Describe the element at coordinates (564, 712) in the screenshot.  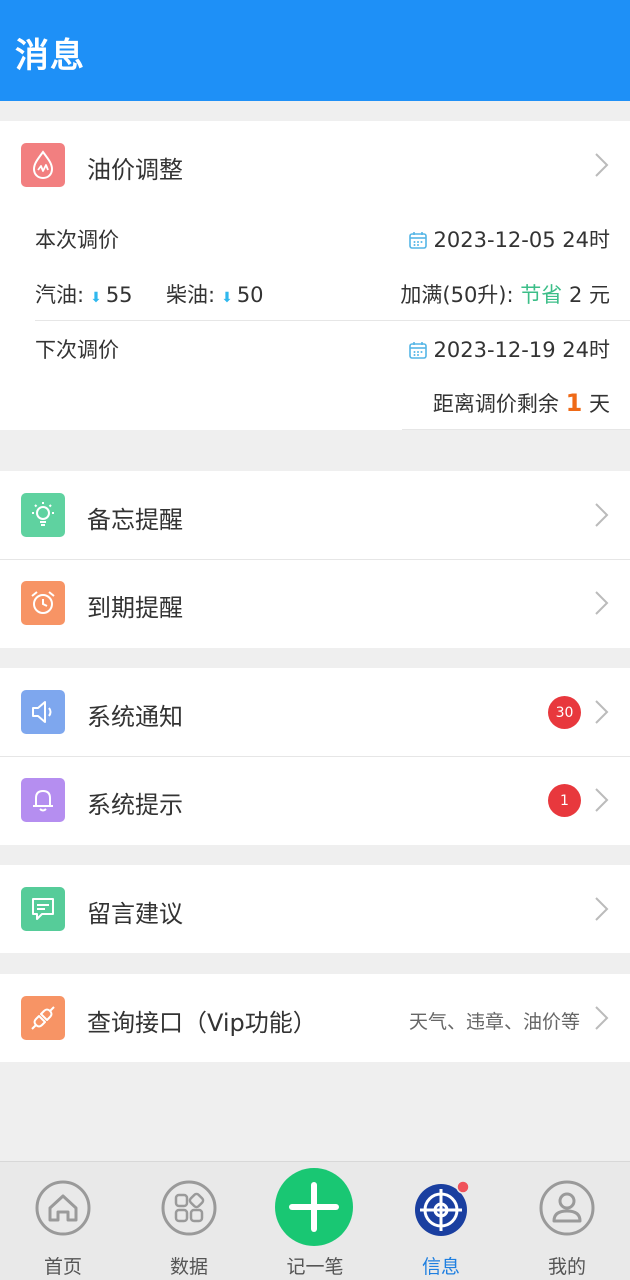
I see `unread-count-badge: 30` at that location.